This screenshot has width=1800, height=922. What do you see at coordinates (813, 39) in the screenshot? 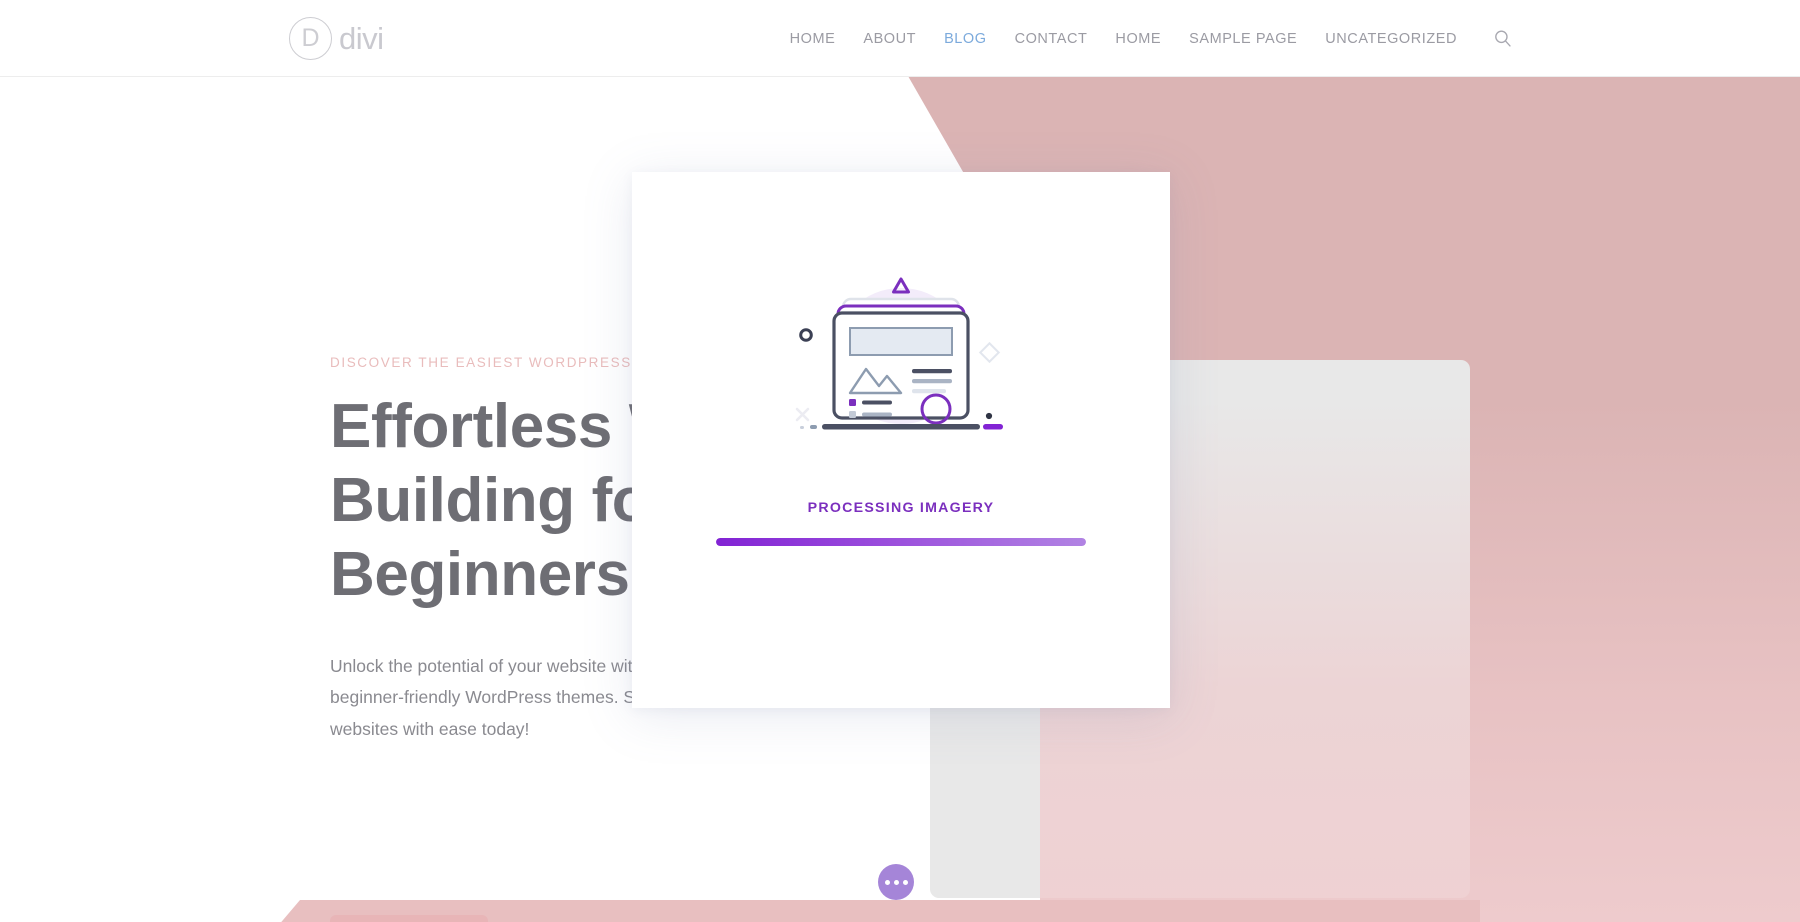
I see `nav-item-home-1: HOME` at bounding box center [813, 39].